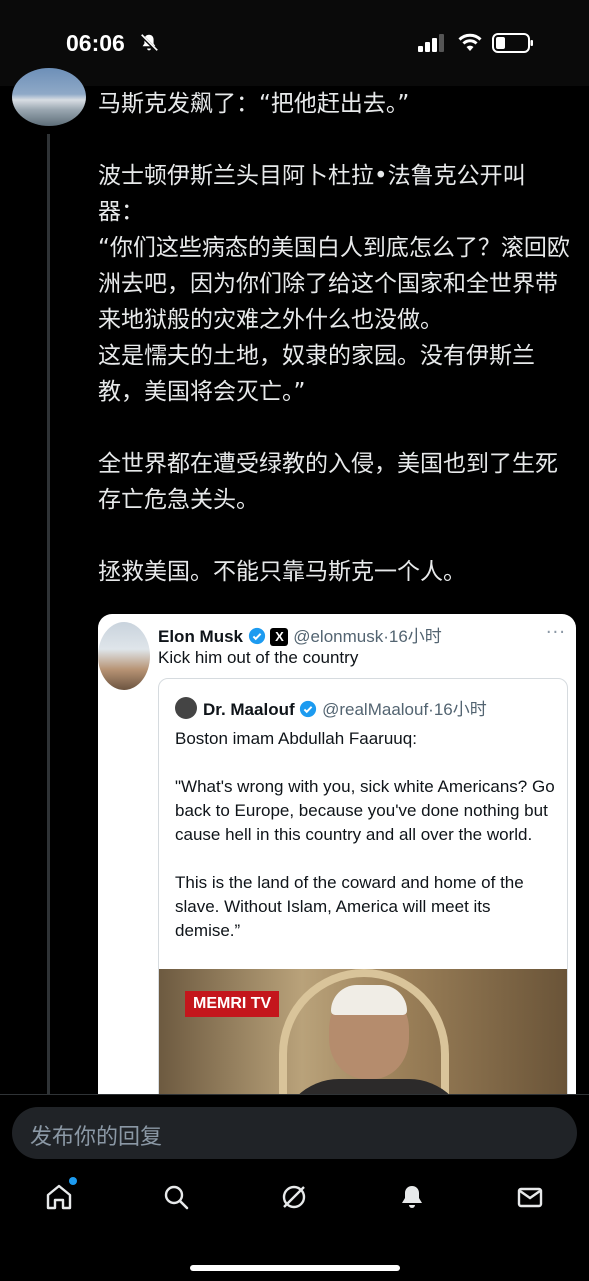  What do you see at coordinates (254, 104) in the screenshot?
I see `post-paragraph: 马斯克发飙了：“把他赶出去。”` at bounding box center [254, 104].